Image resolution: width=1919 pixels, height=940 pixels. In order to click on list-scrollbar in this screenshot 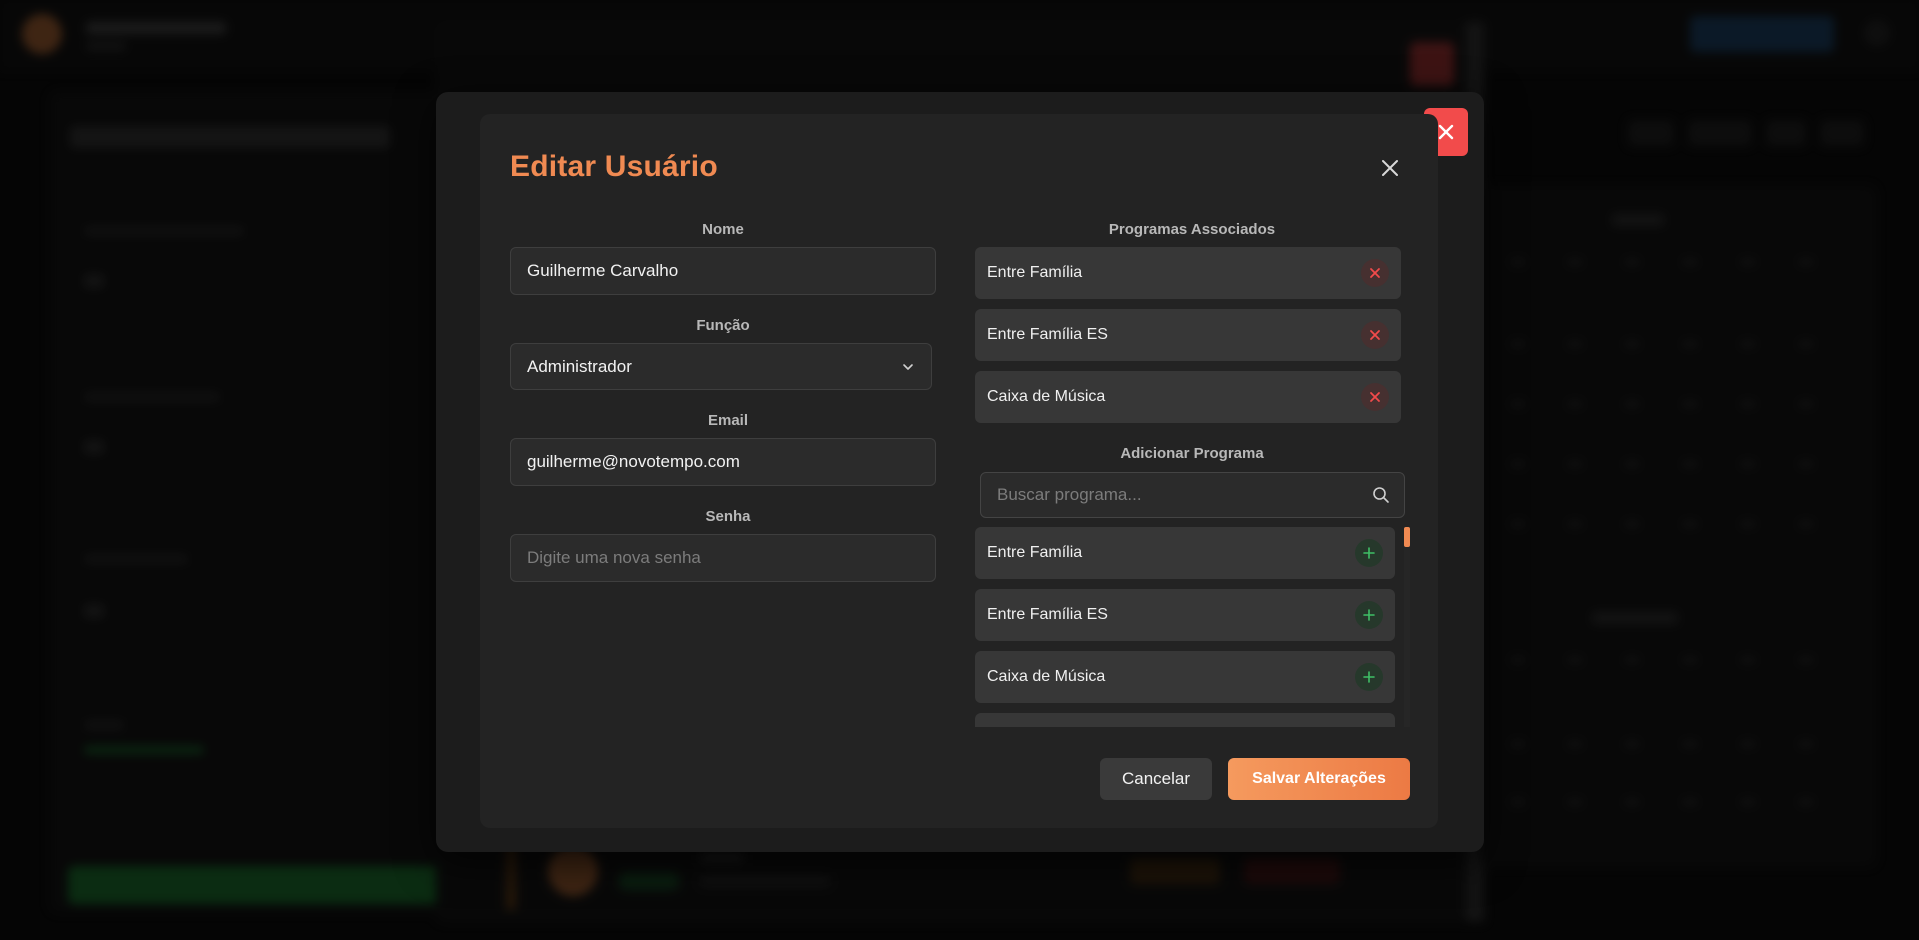, I will do `click(1407, 627)`.